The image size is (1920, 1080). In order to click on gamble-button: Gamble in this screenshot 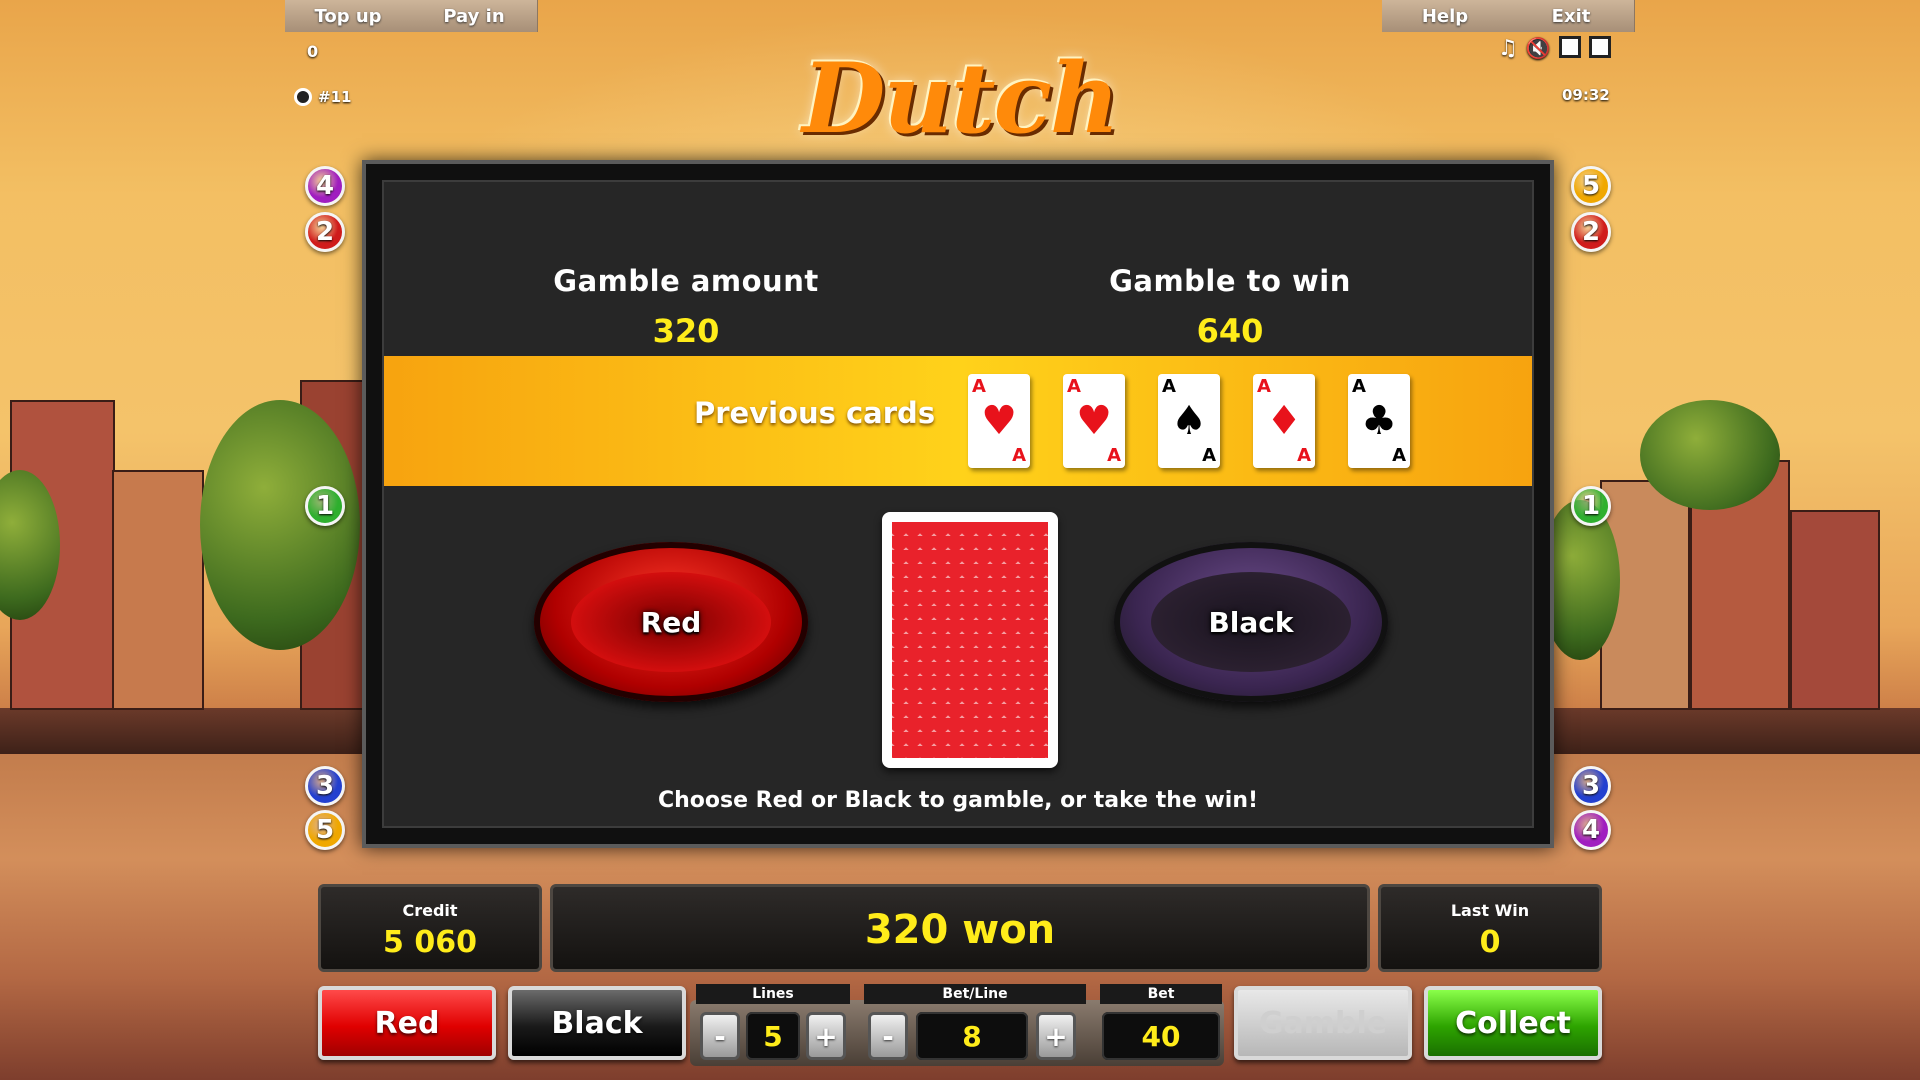, I will do `click(1323, 1023)`.